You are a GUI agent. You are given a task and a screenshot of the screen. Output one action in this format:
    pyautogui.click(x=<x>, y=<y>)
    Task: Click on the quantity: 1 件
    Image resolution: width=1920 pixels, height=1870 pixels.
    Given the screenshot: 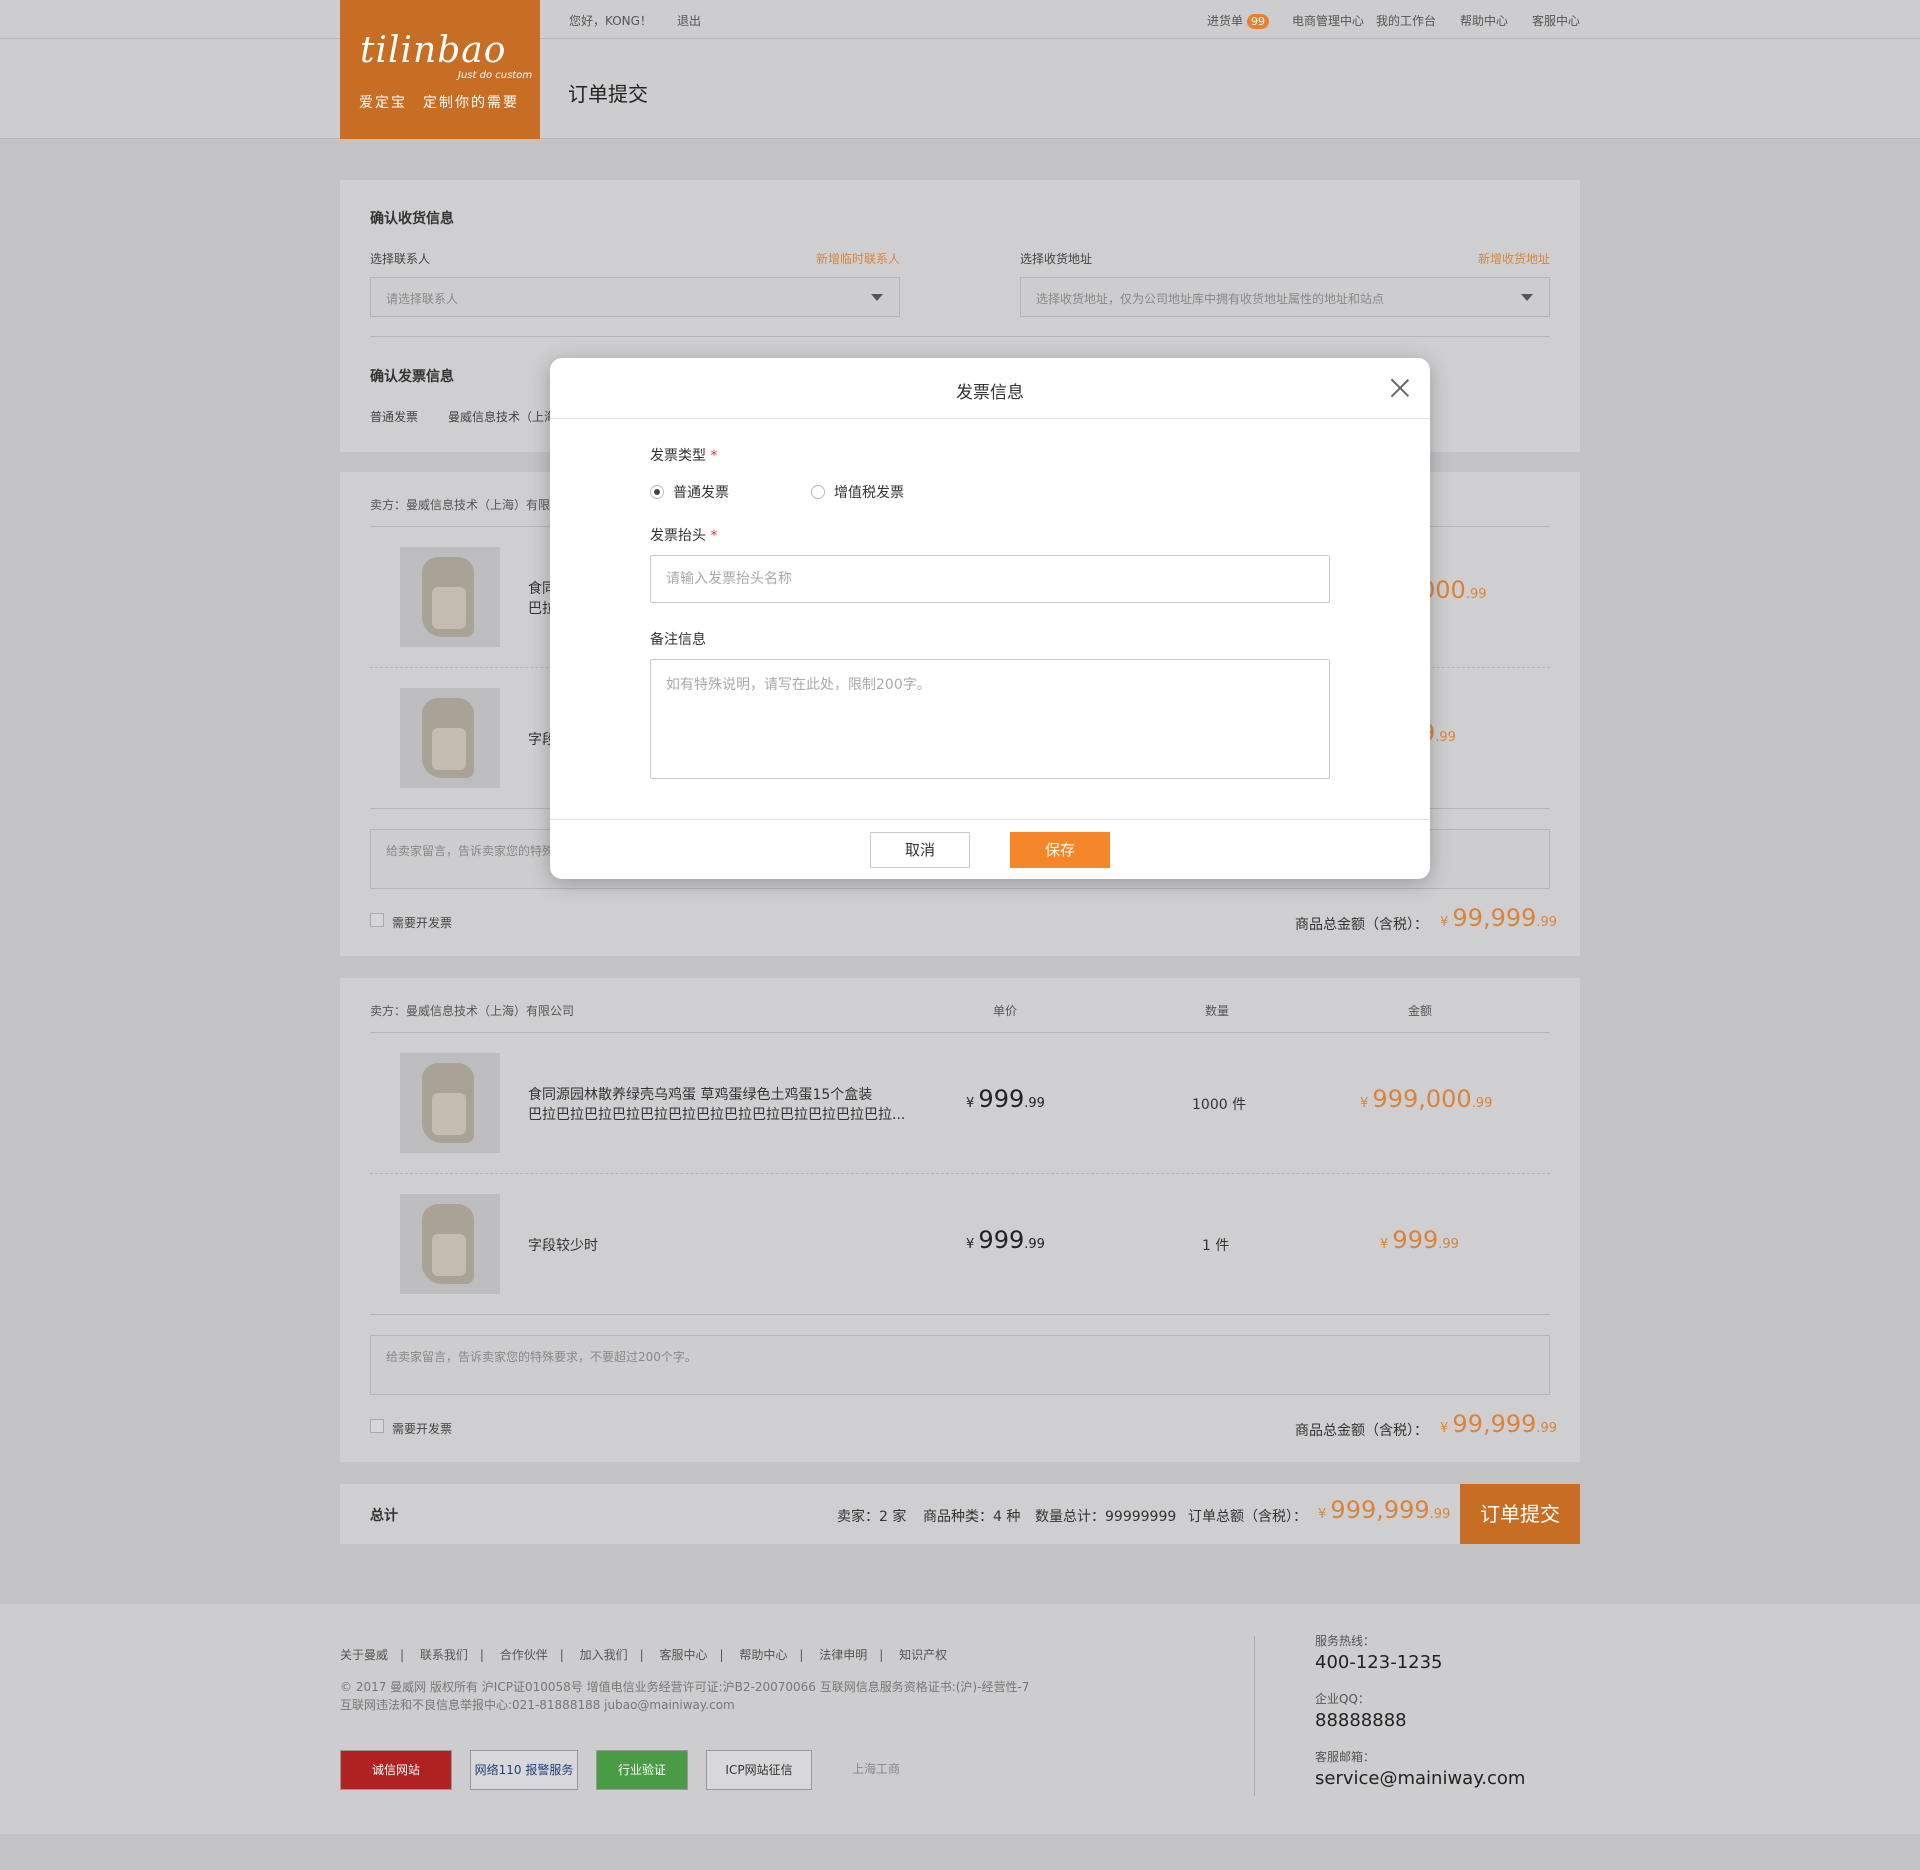 What is the action you would take?
    pyautogui.click(x=1216, y=1246)
    